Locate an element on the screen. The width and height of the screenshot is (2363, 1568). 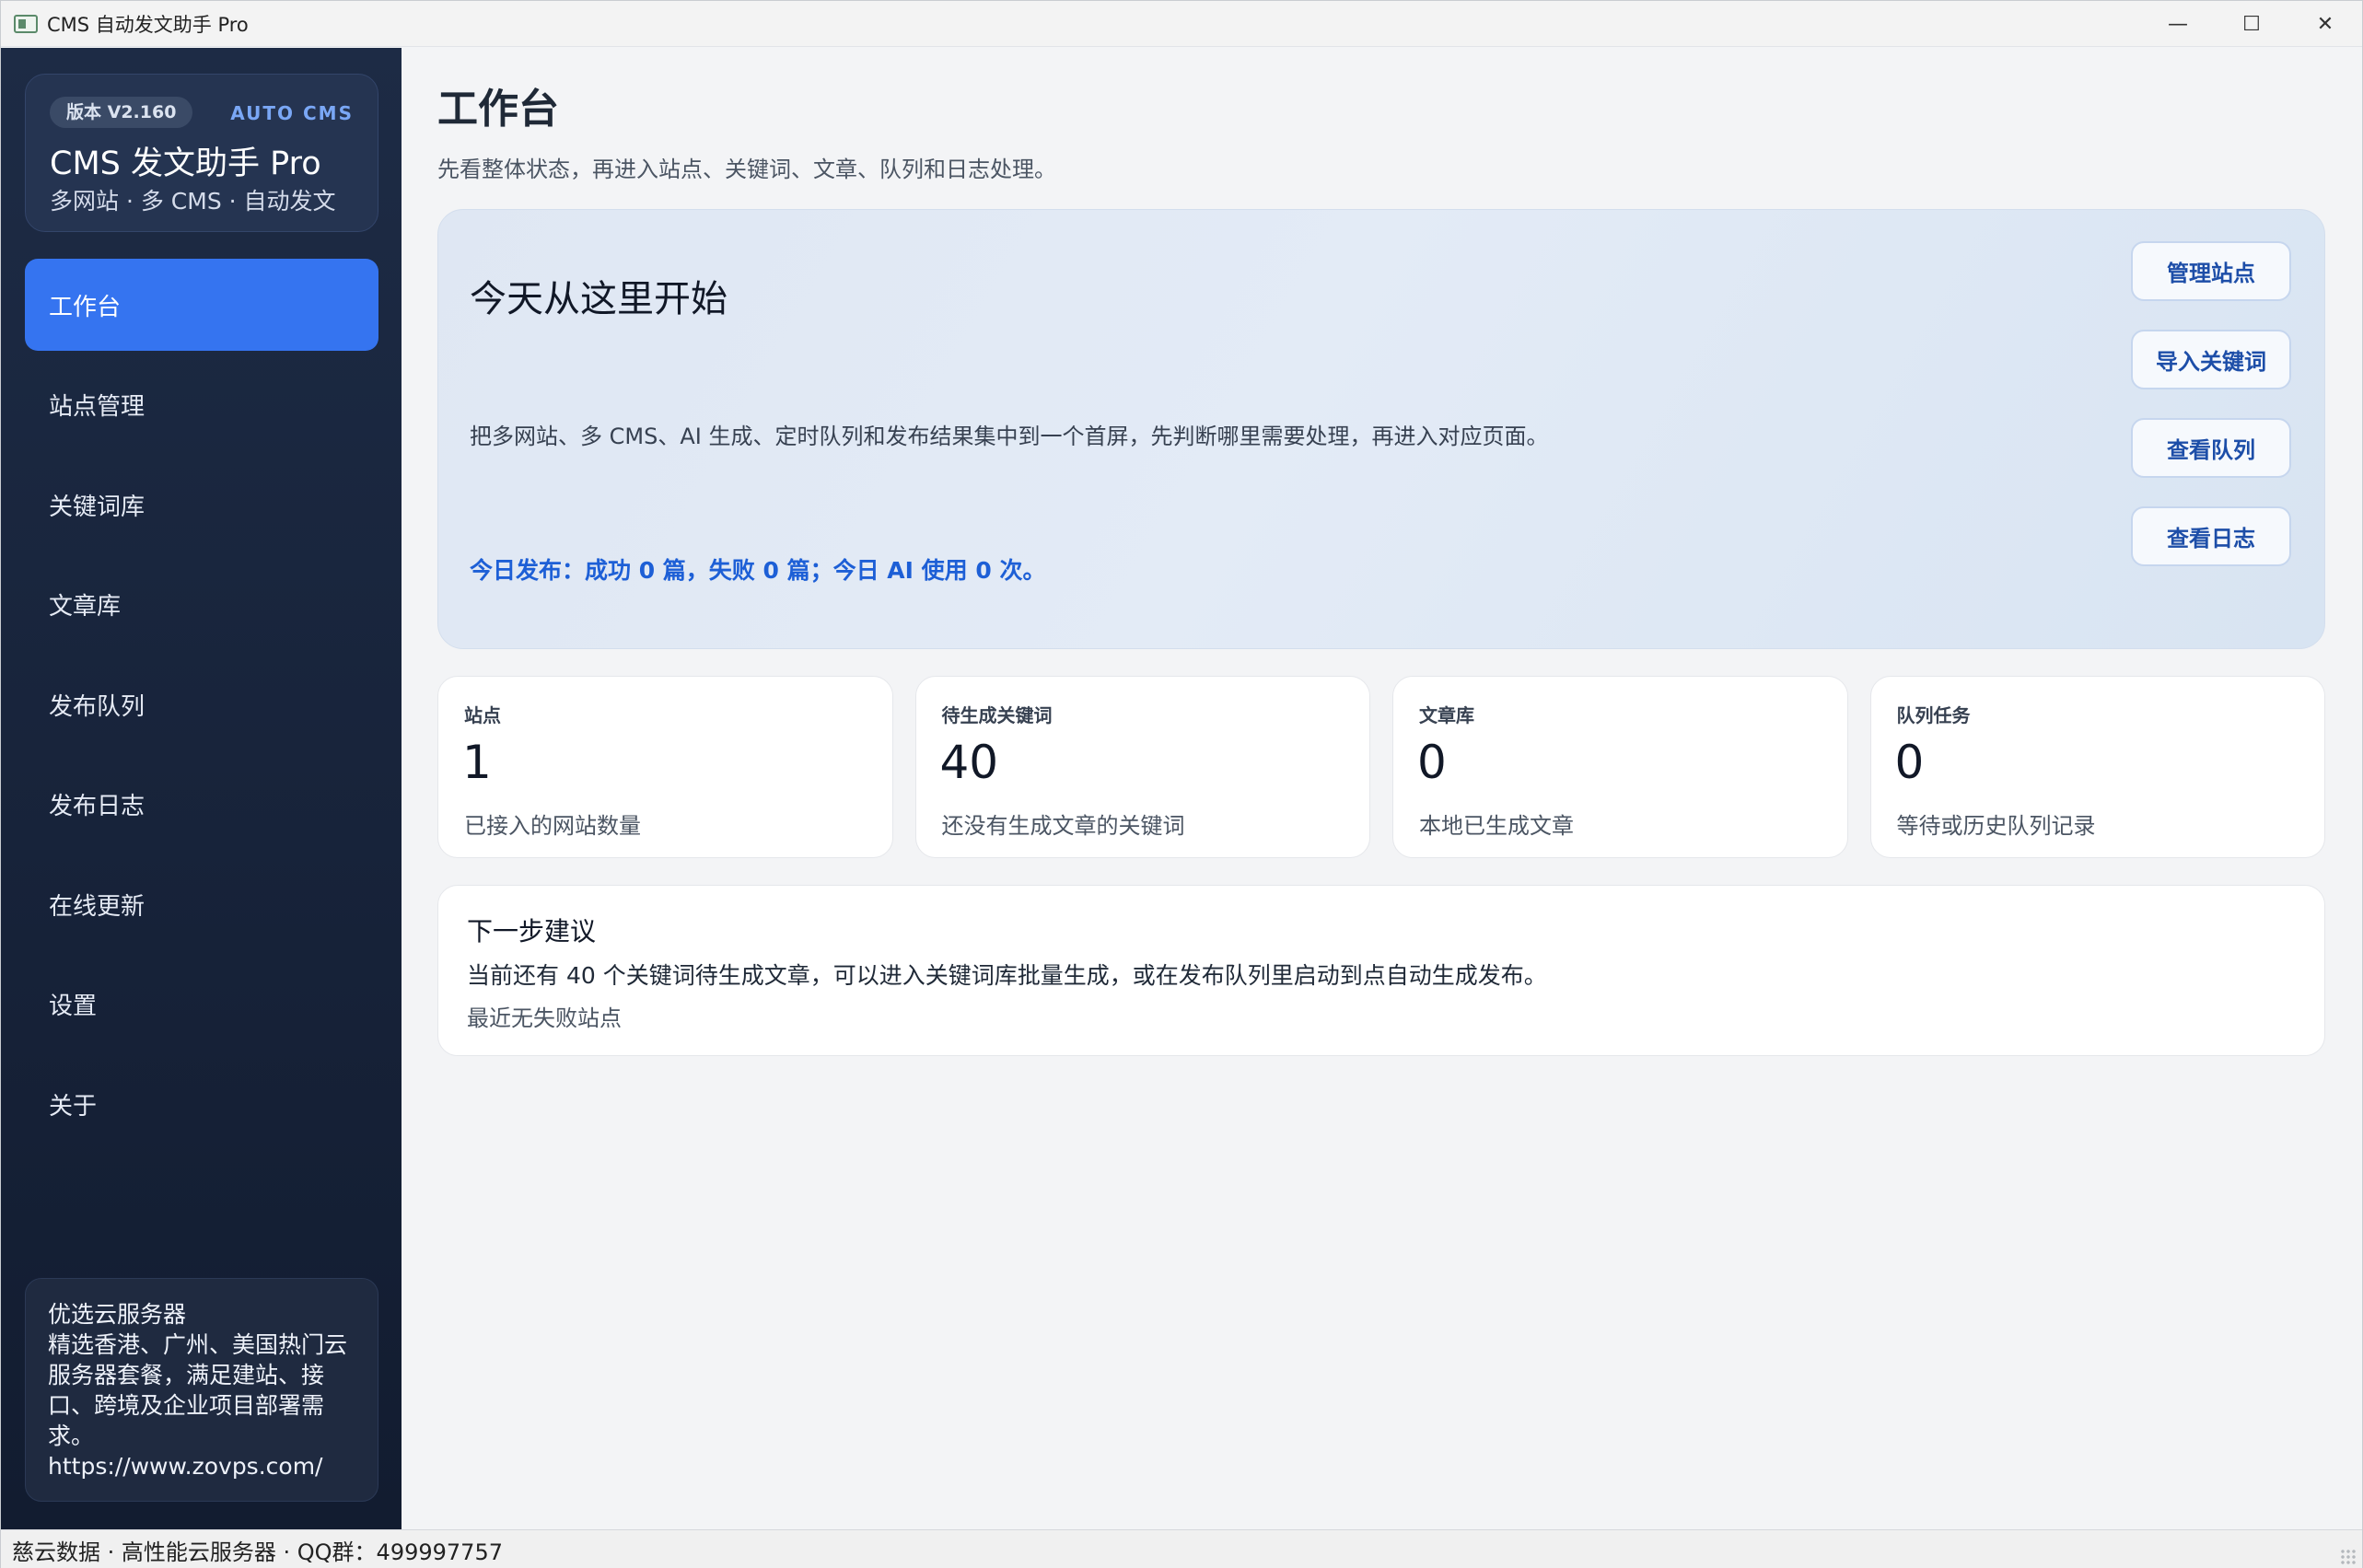
window-title: CMS 自动发文助手 Pro is located at coordinates (148, 24).